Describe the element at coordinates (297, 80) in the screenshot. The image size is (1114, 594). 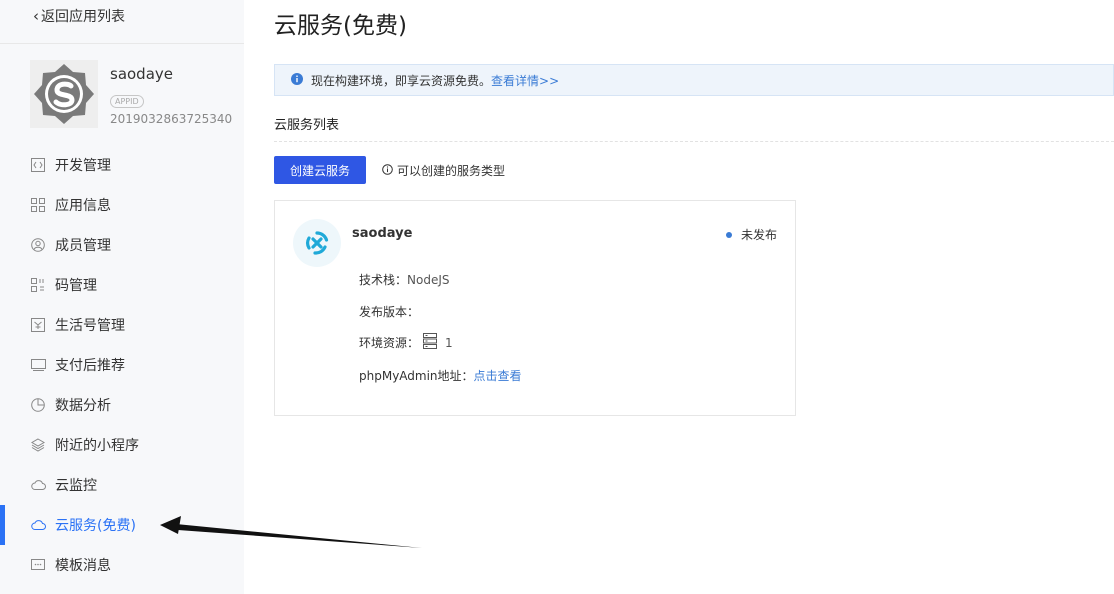
I see `info-icon` at that location.